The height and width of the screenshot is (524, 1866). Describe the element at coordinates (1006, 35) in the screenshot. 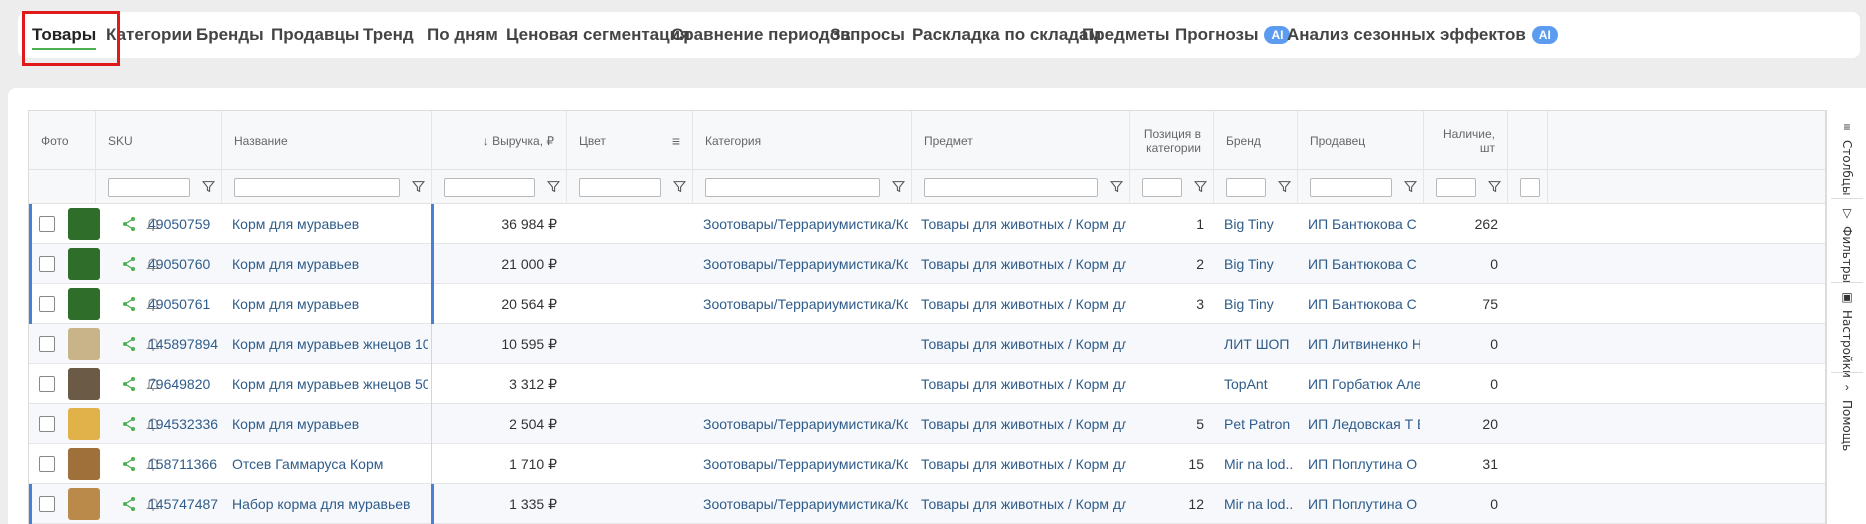

I see `tab-9: Раскладка по складам` at that location.